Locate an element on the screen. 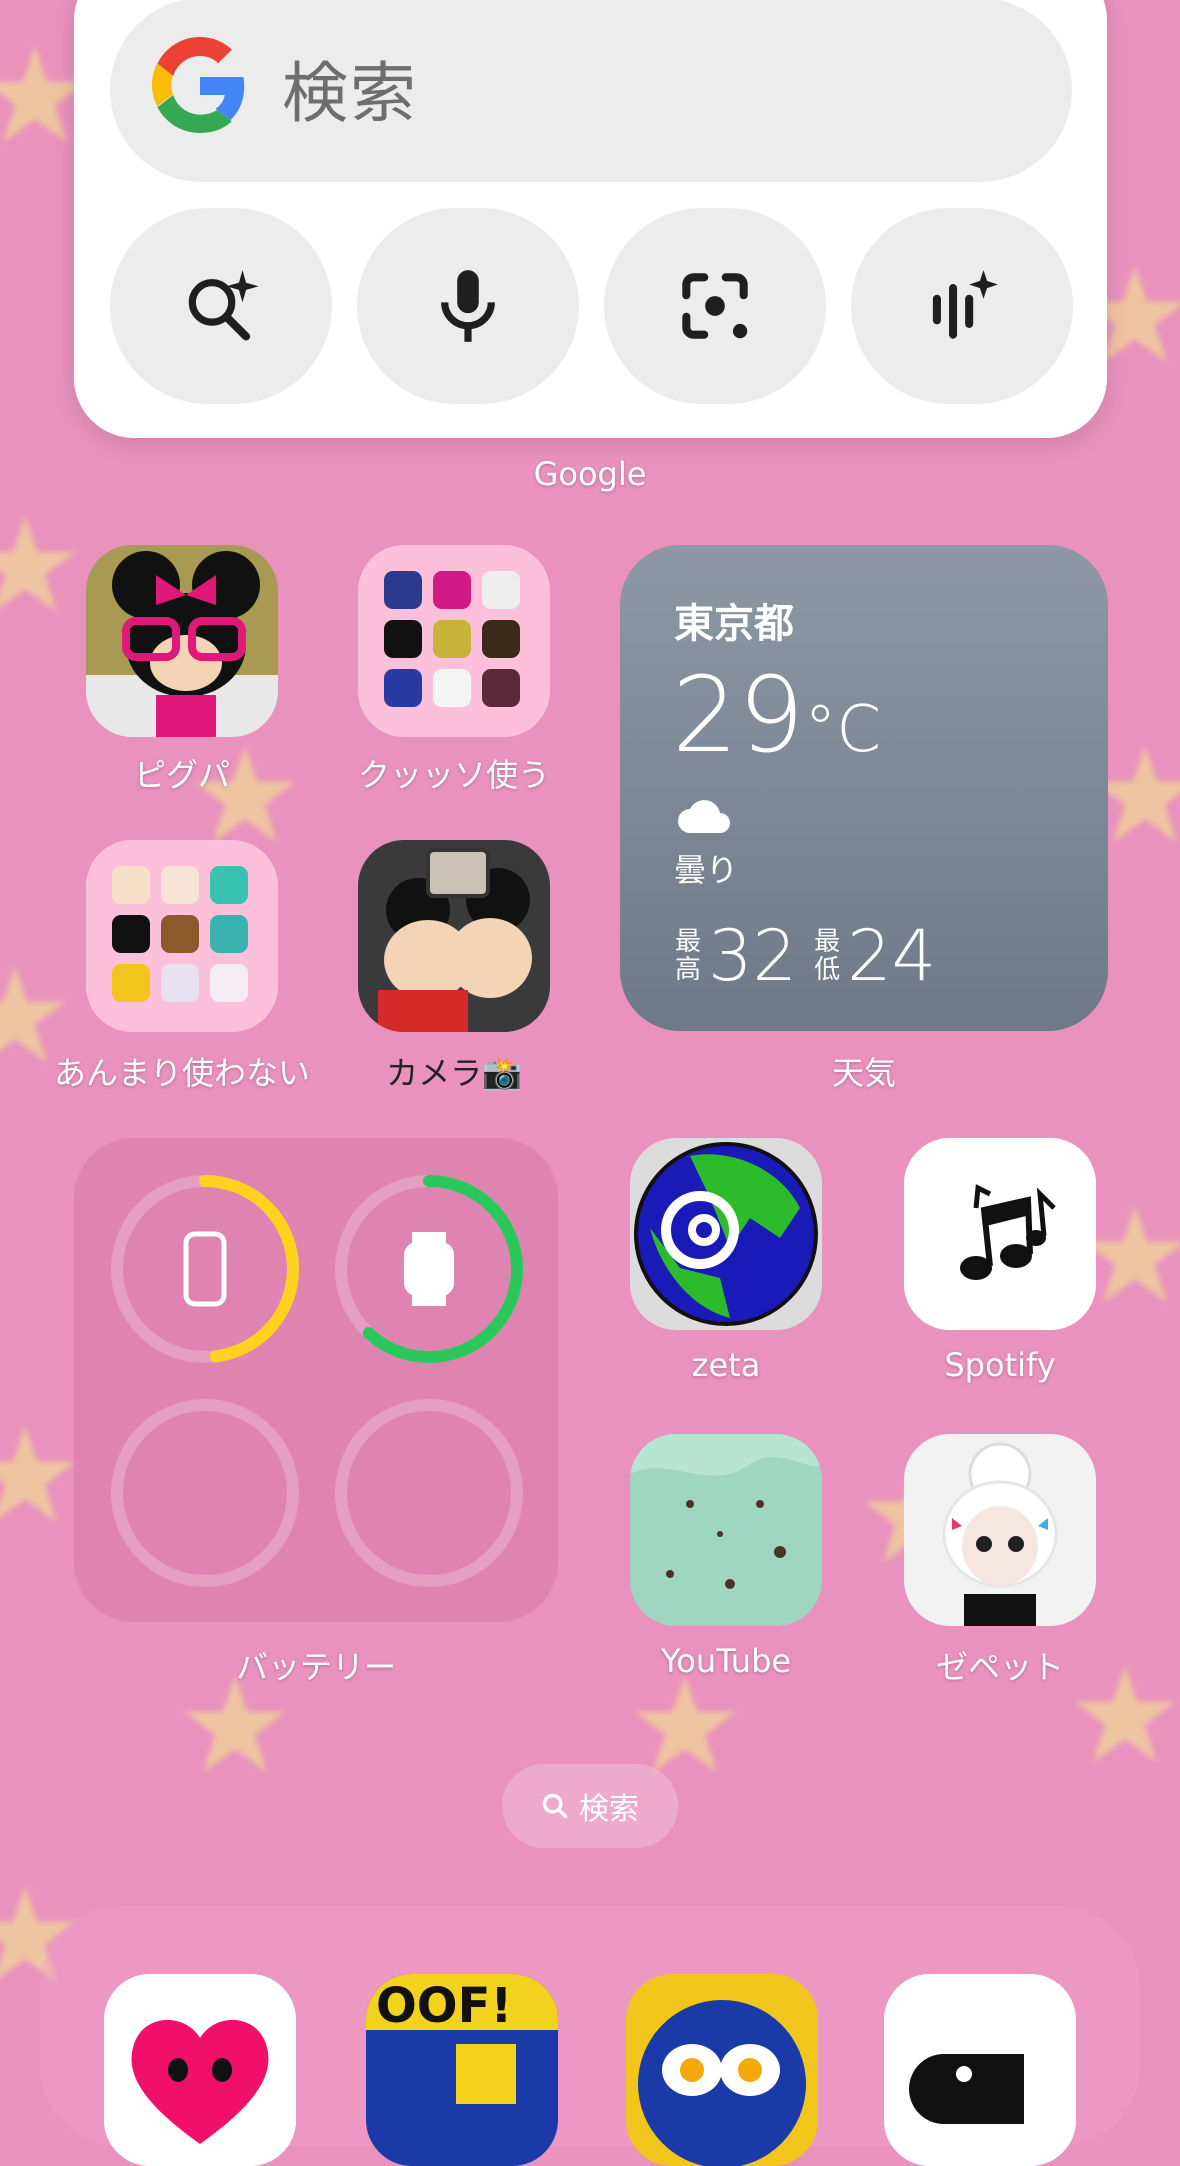 The image size is (1180, 2166). folder-often-used is located at coordinates (454, 641).